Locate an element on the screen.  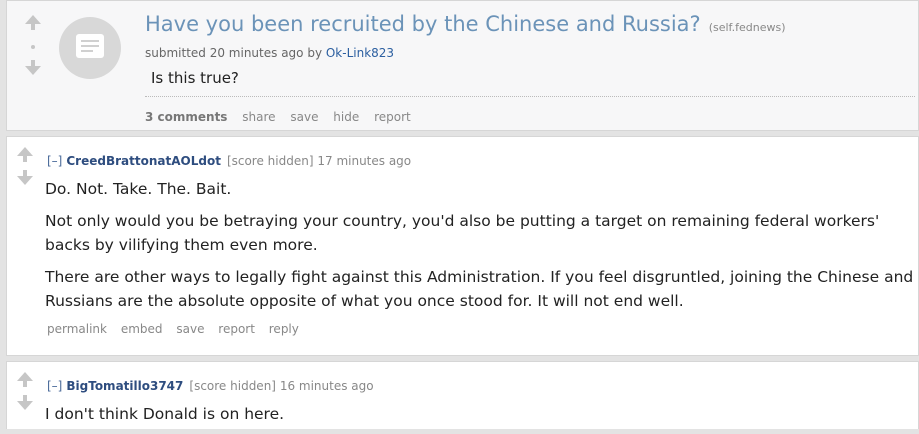
post-selftext: Is this true? is located at coordinates (530, 83).